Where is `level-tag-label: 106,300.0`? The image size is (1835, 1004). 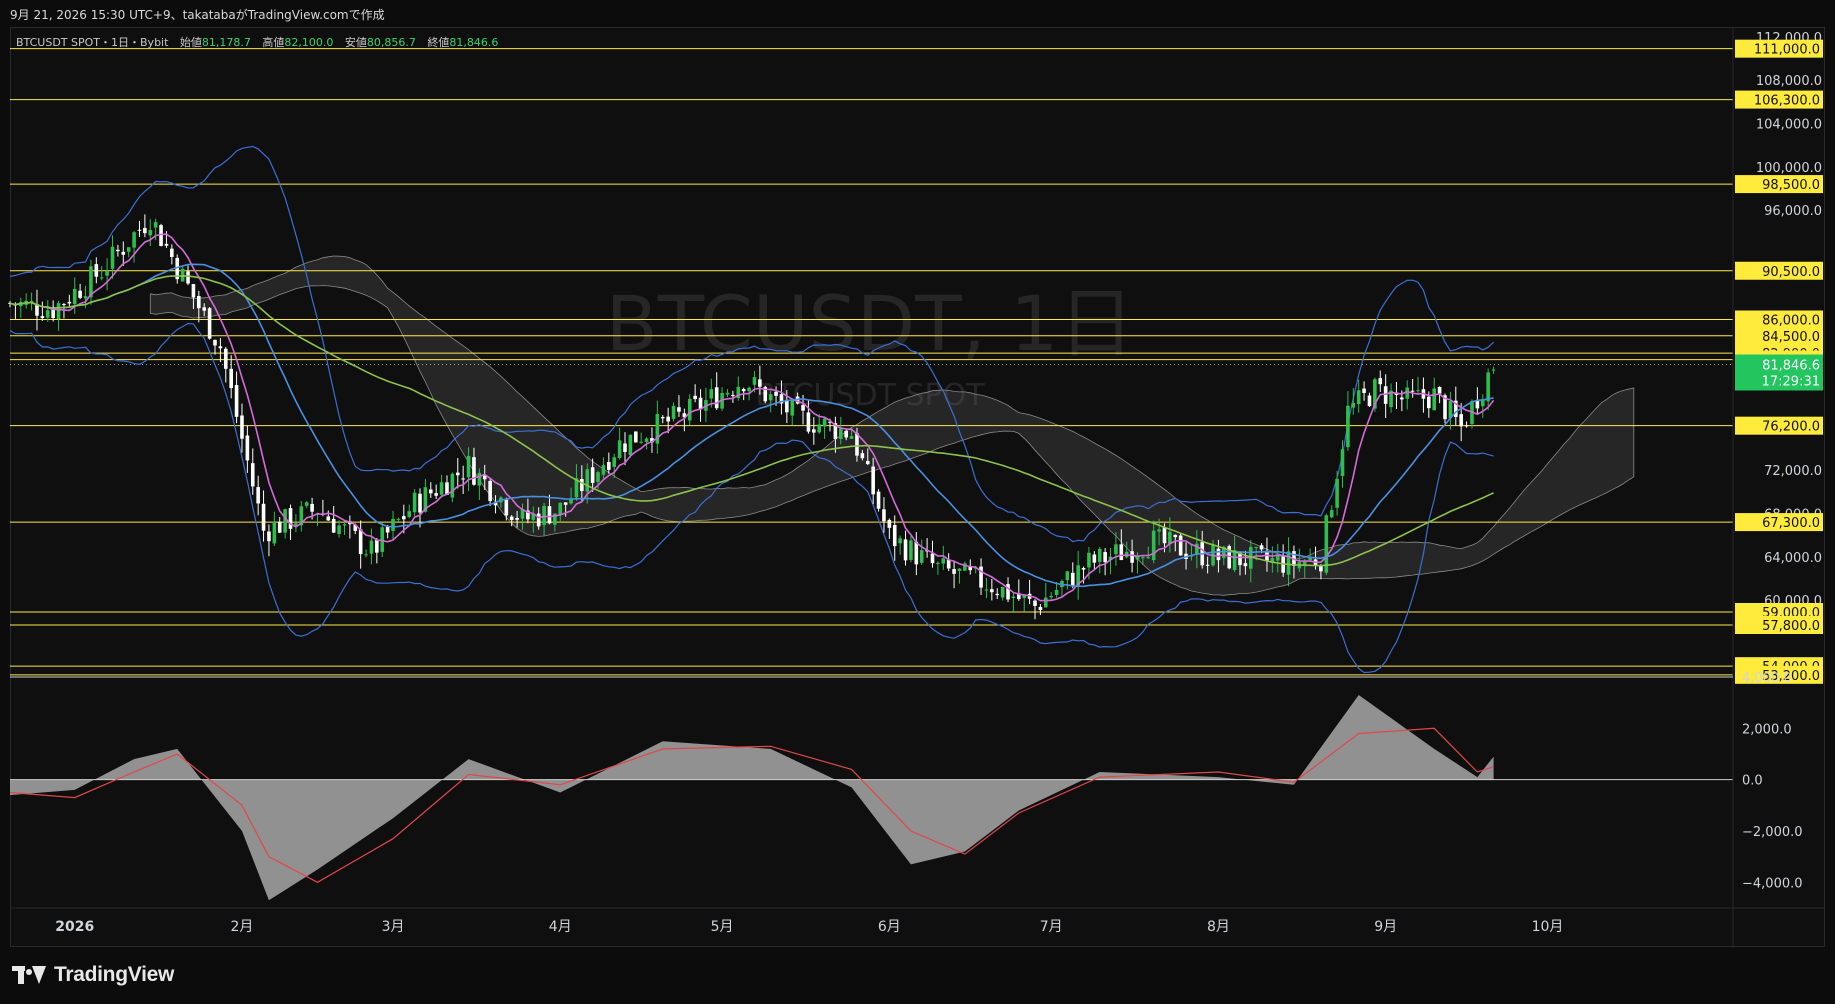 level-tag-label: 106,300.0 is located at coordinates (1787, 101).